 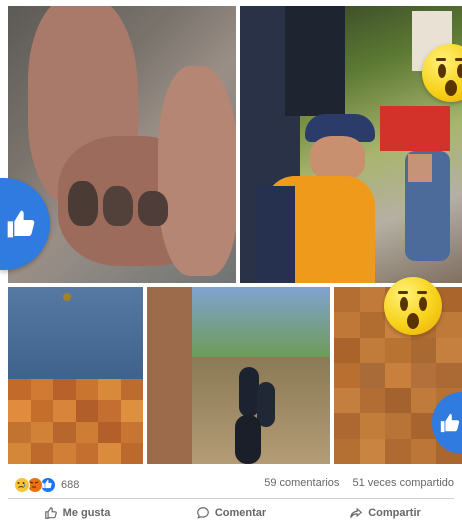 I want to click on sad-reaction-icon, so click(x=22, y=485).